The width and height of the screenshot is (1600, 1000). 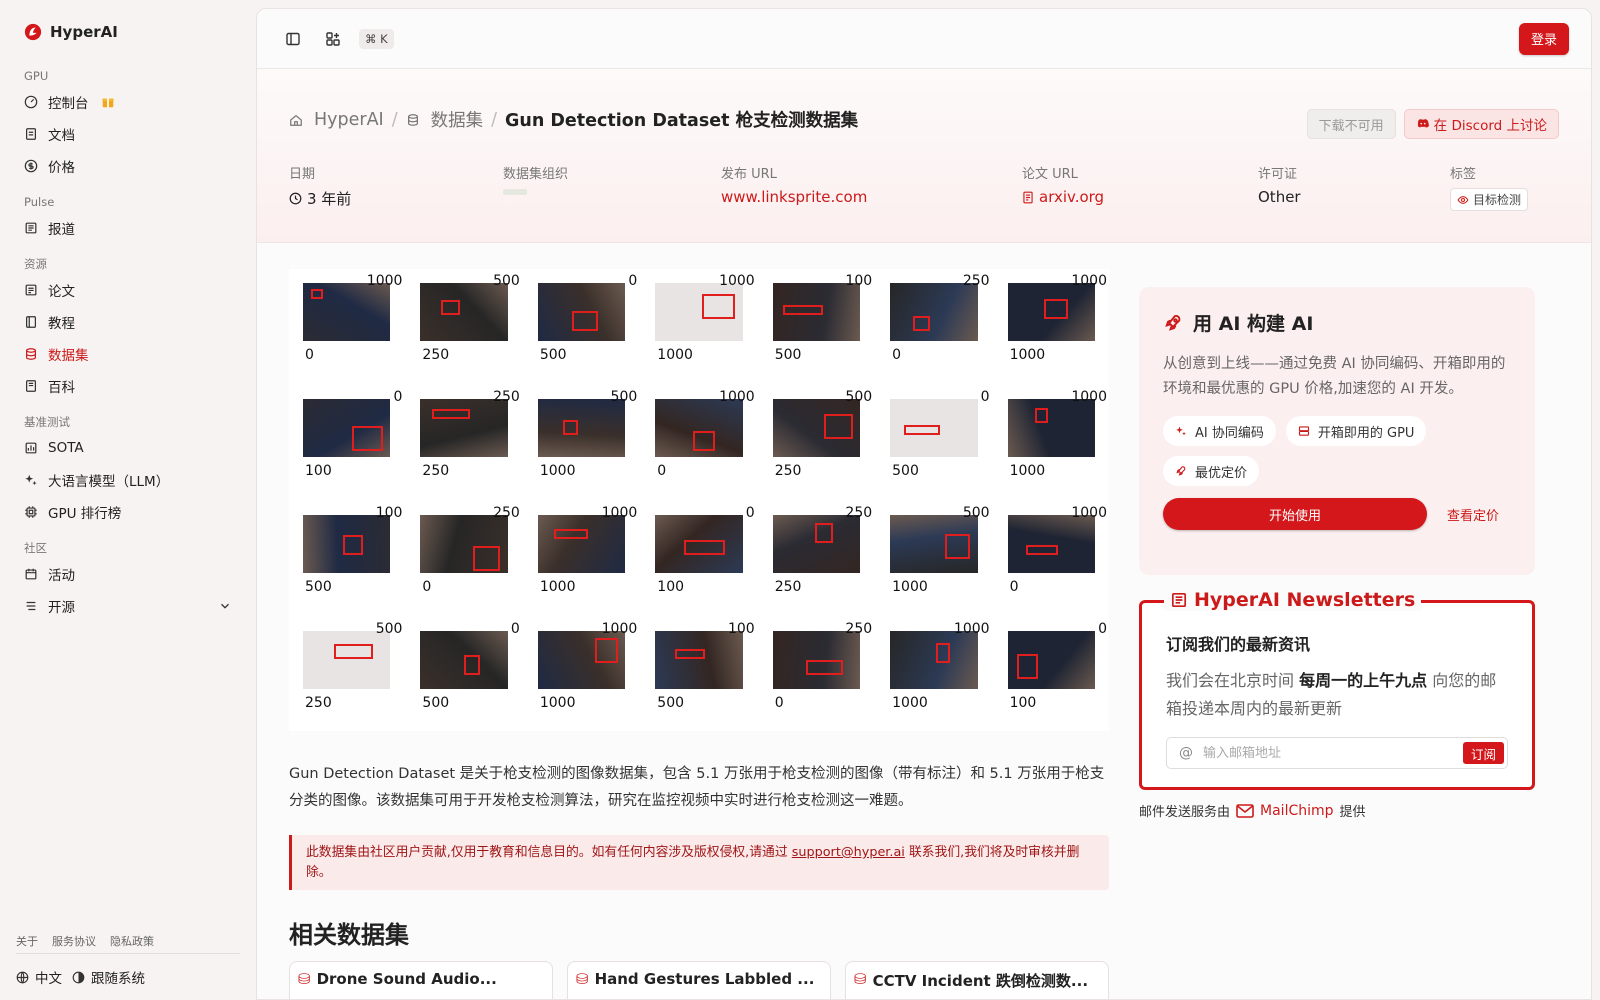 I want to click on meta-license: 许可证 Other, so click(x=1279, y=184).